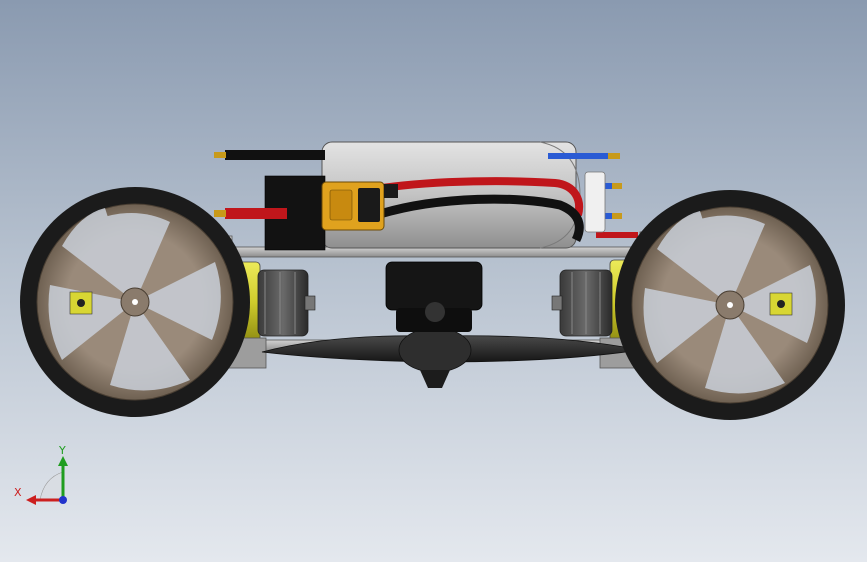 This screenshot has height=562, width=867. I want to click on triad-plane-icon, so click(51, 486).